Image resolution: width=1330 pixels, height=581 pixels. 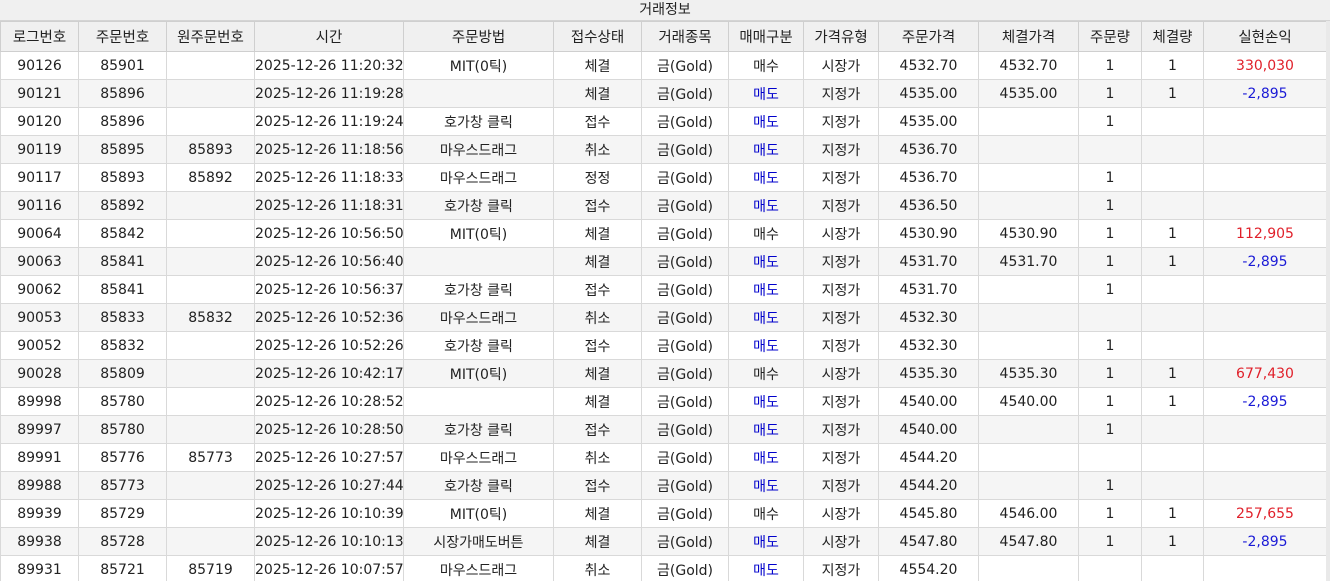 What do you see at coordinates (766, 233) in the screenshot?
I see `cell-side: 매수` at bounding box center [766, 233].